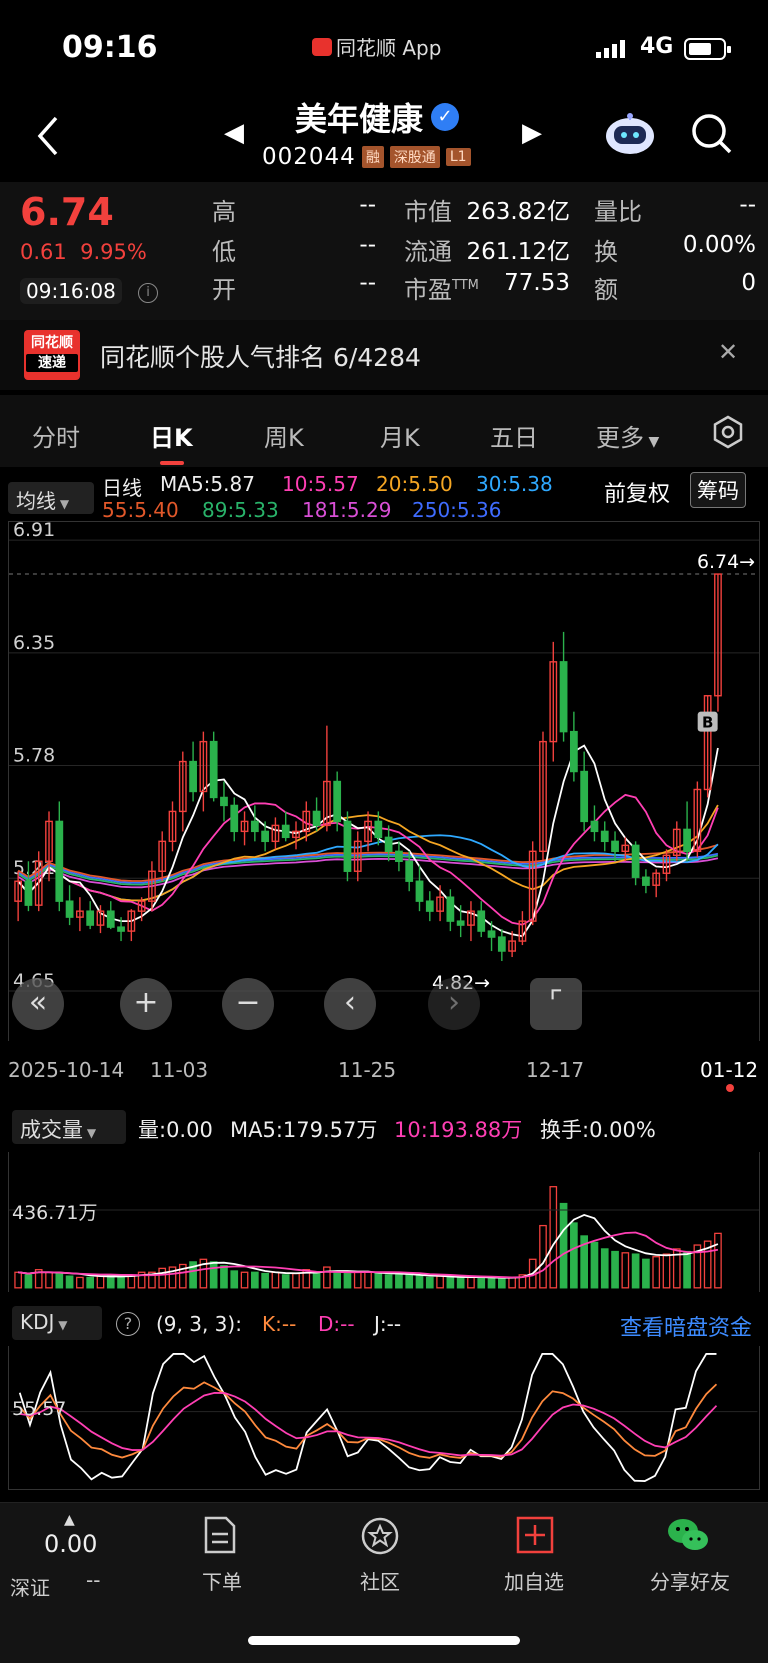 The width and height of the screenshot is (768, 1663). I want to click on market-index-value: 0.00, so click(70, 1544).